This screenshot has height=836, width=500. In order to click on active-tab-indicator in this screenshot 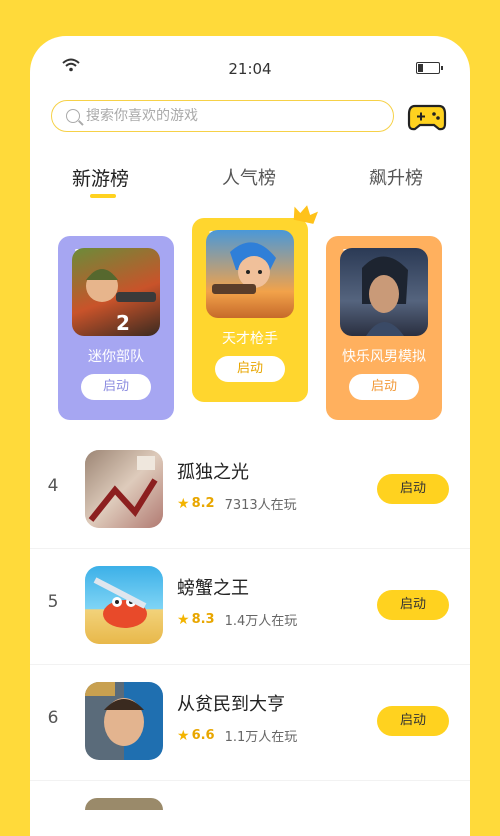, I will do `click(103, 196)`.